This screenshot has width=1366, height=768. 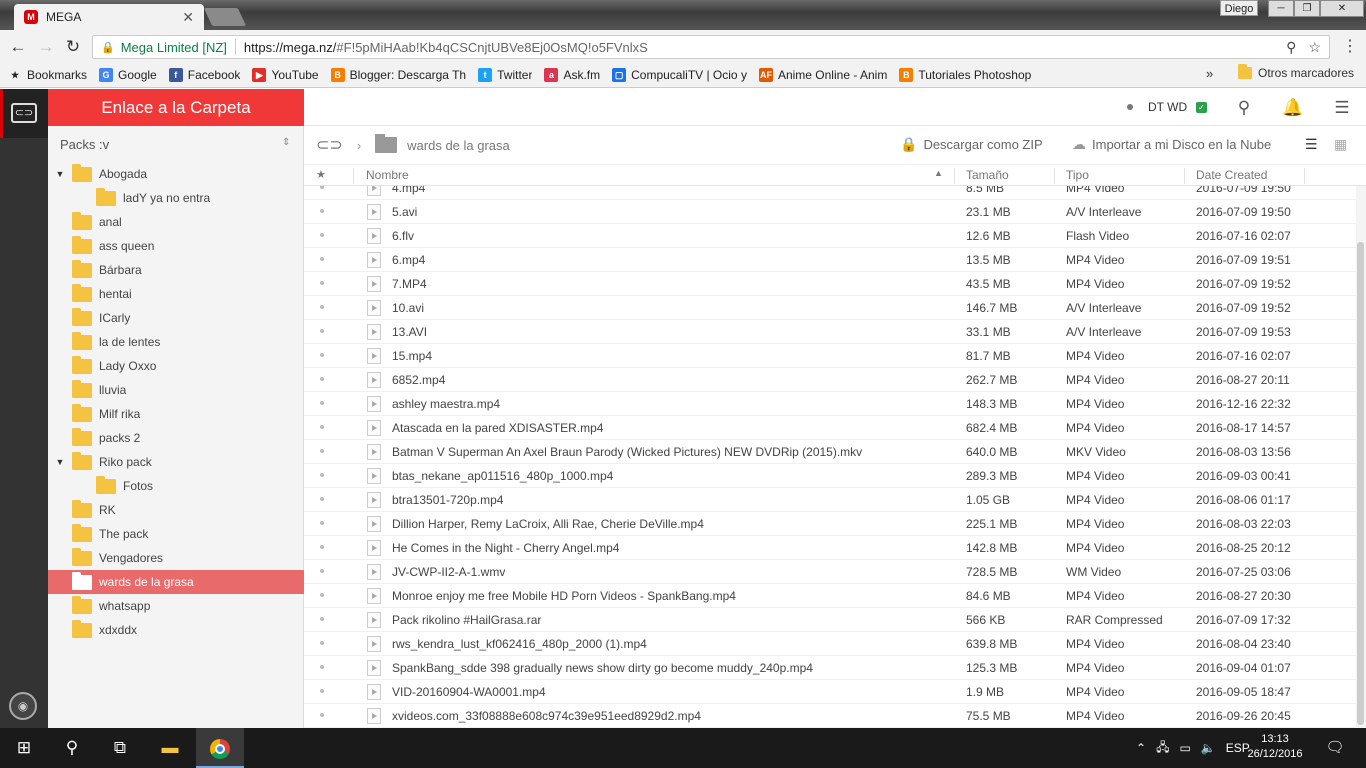 What do you see at coordinates (73, 47) in the screenshot?
I see `reload-icon: ↻` at bounding box center [73, 47].